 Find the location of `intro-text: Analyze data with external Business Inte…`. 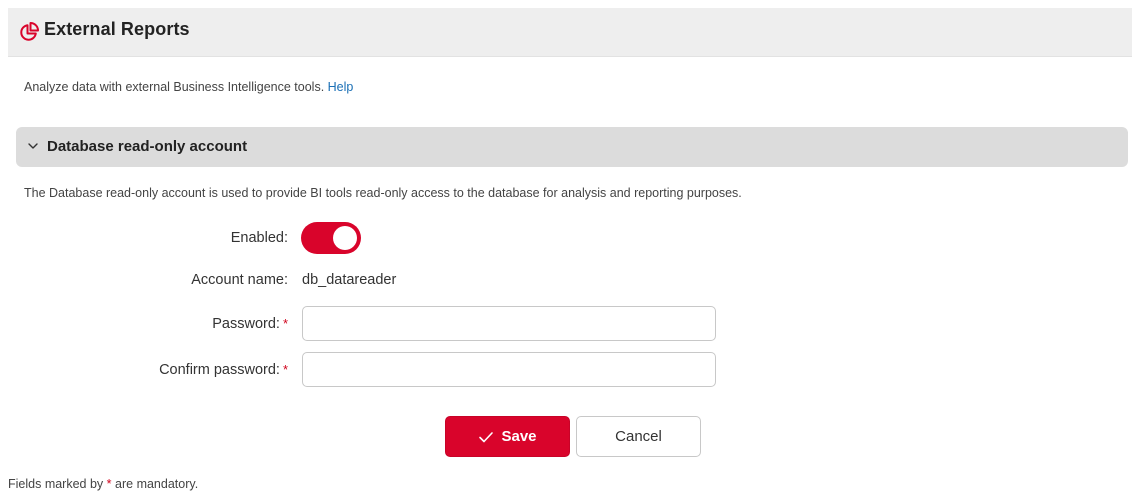

intro-text: Analyze data with external Business Inte… is located at coordinates (188, 87).